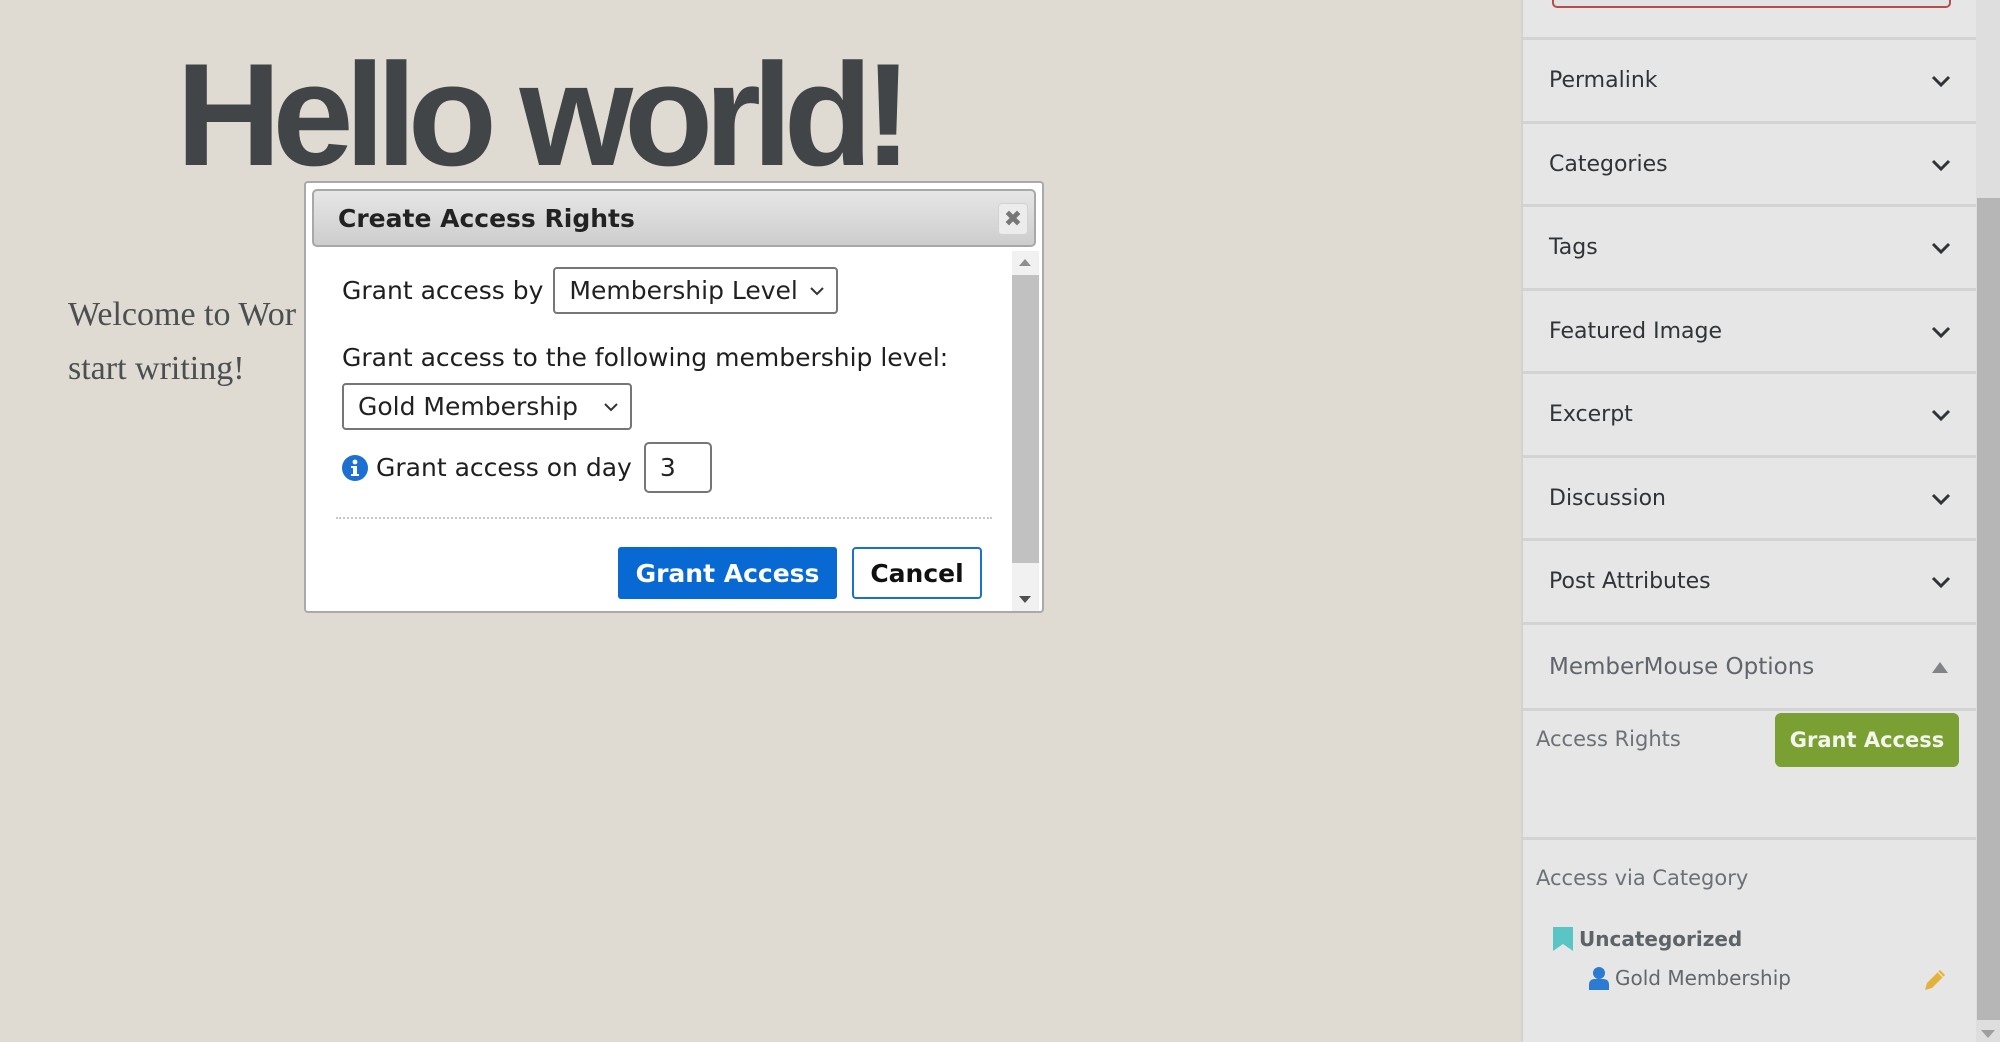  I want to click on panel-discussion: Discussion, so click(1749, 497).